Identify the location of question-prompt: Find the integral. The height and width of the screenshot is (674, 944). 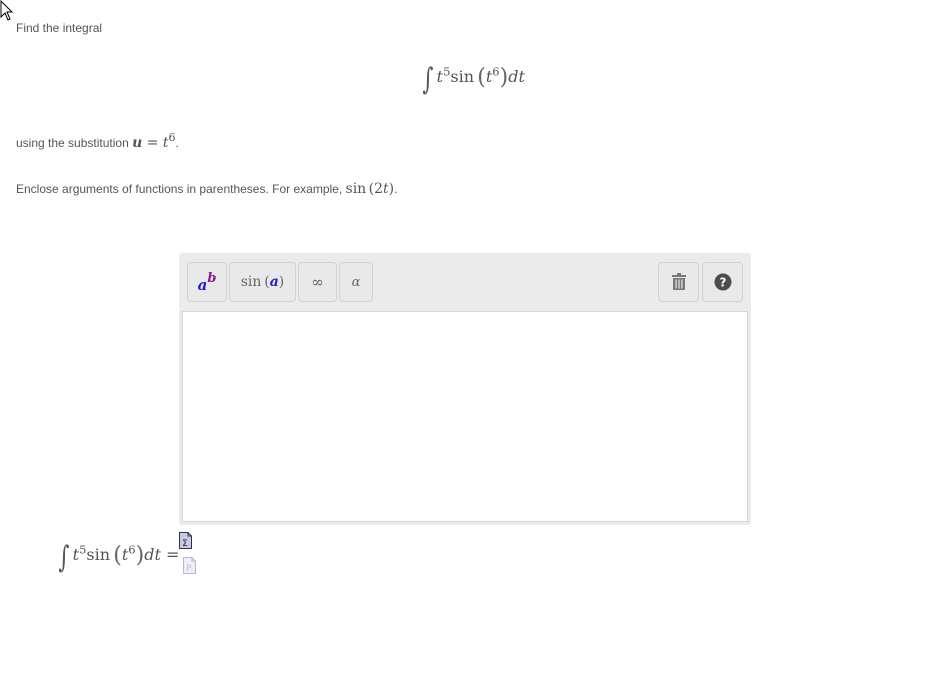
(59, 28).